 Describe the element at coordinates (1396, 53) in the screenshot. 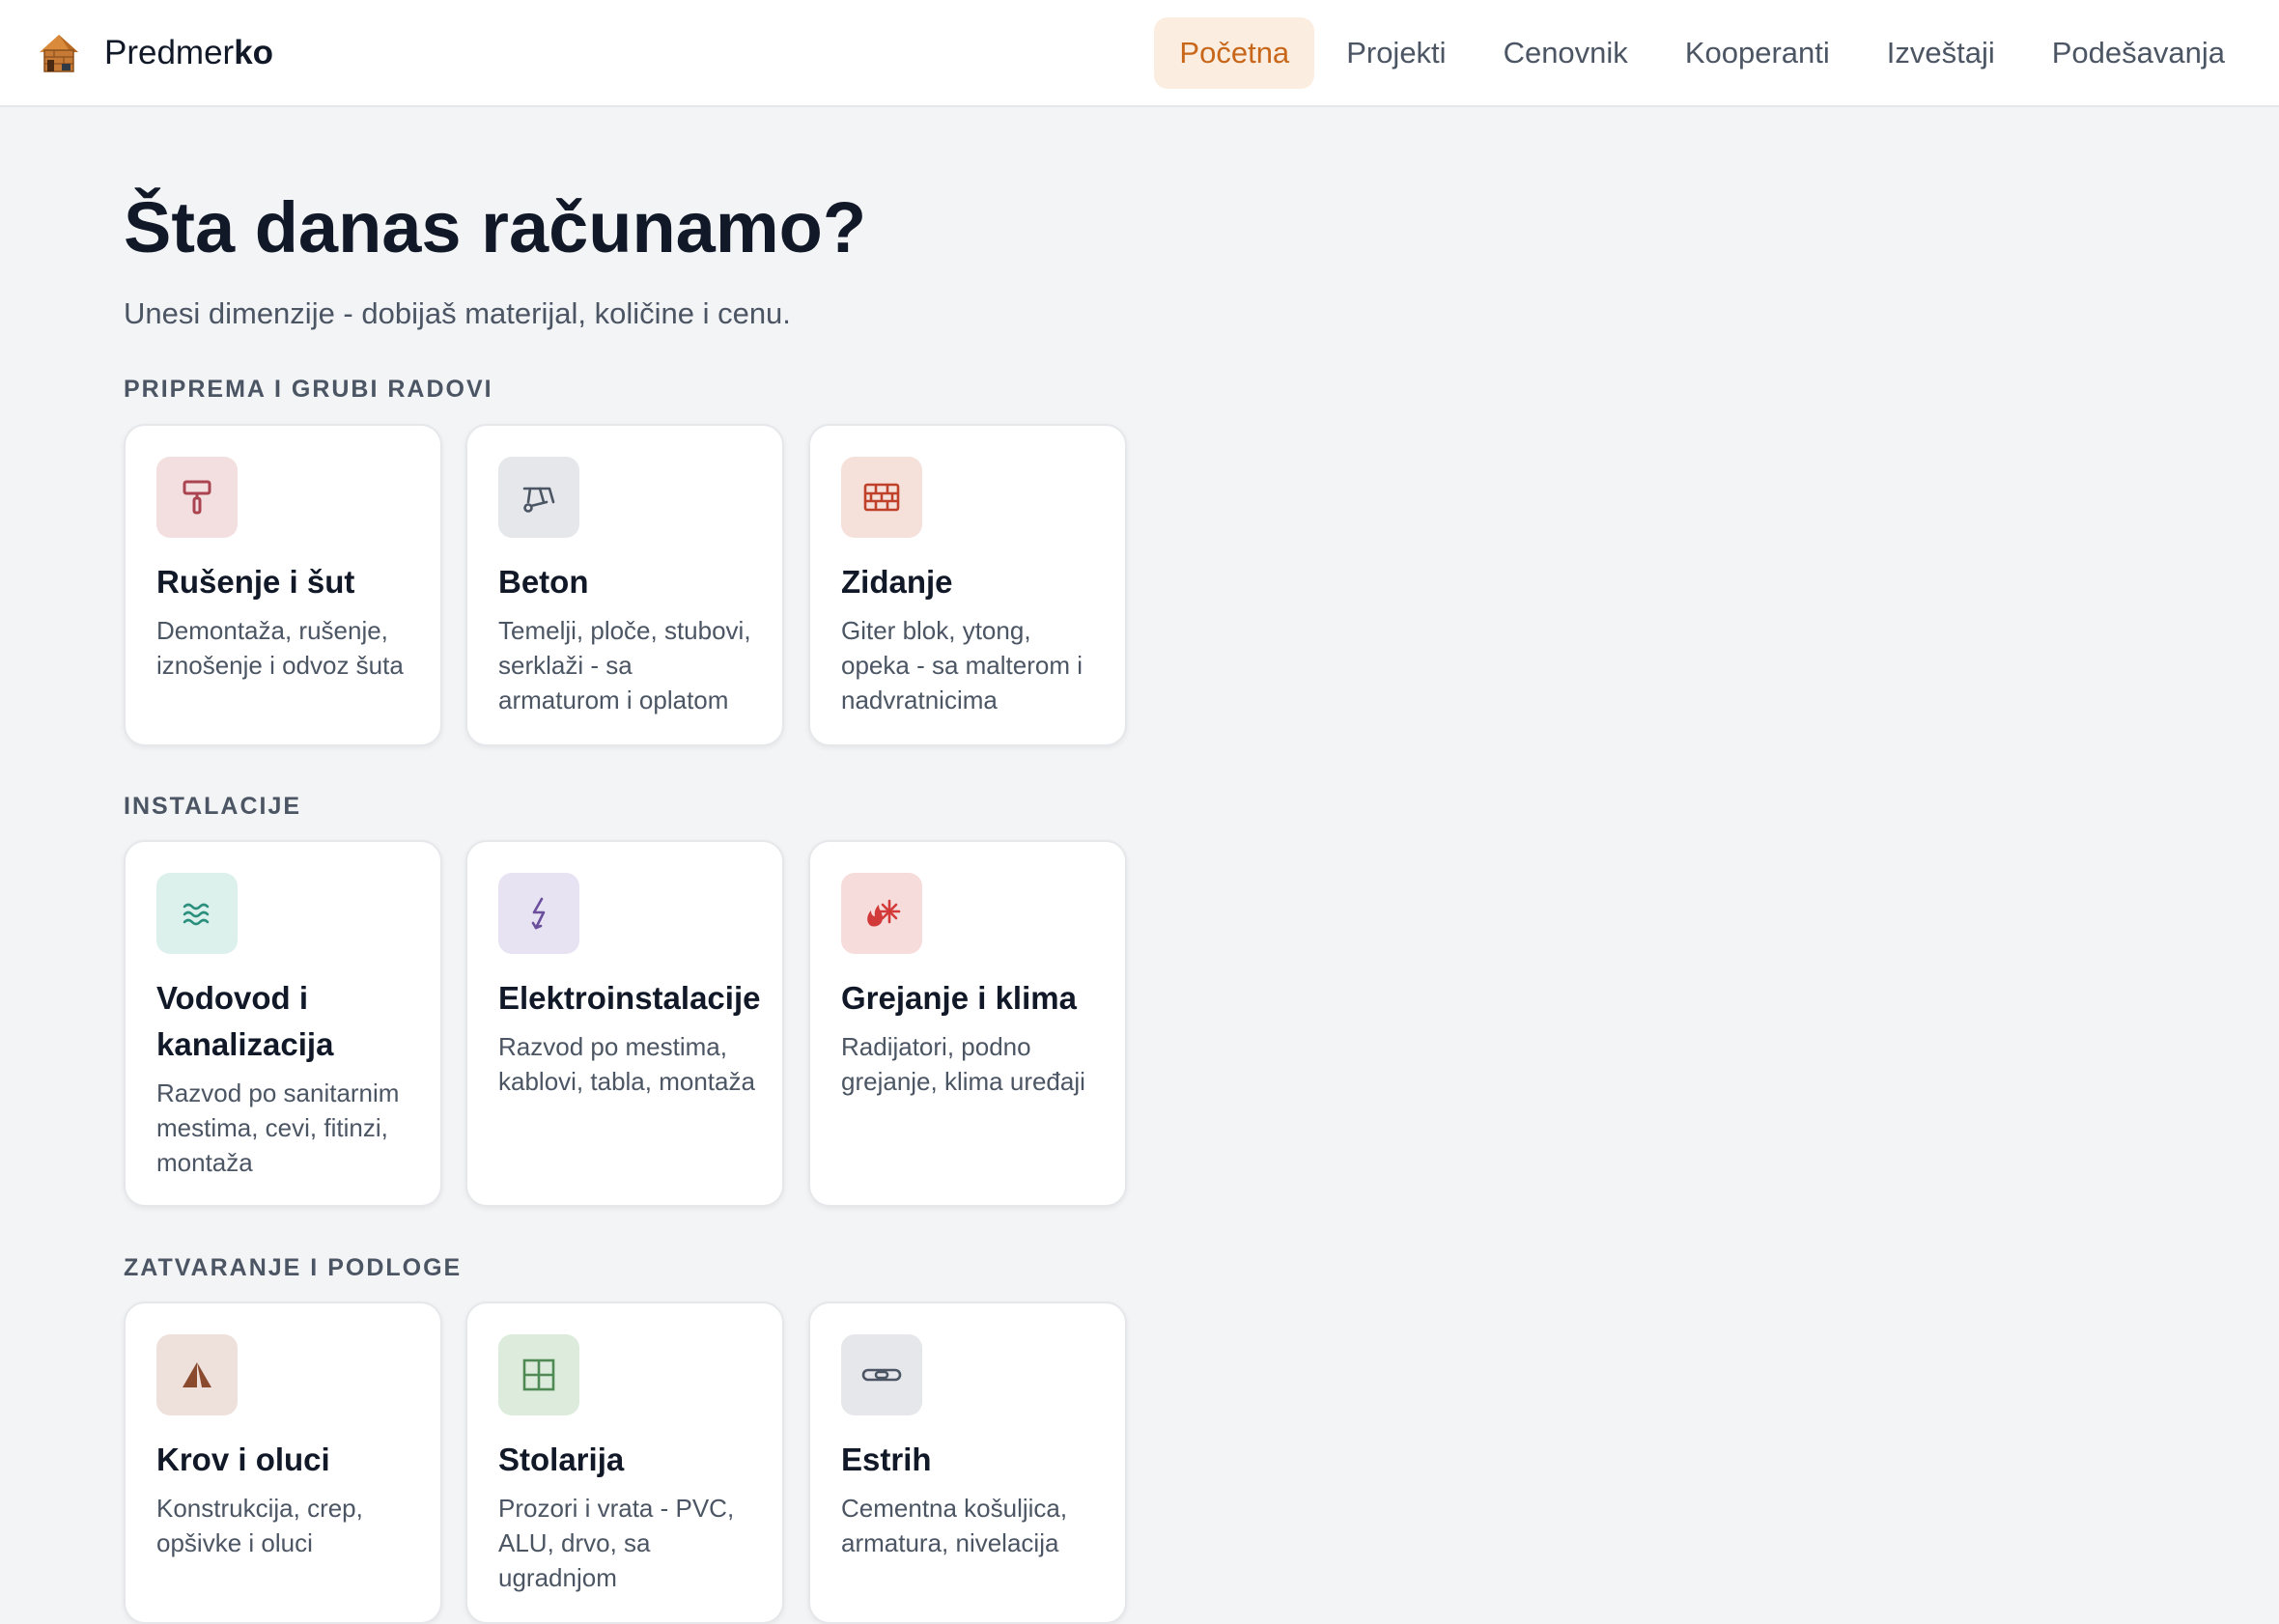

I see `nav-projekti: Projekti` at that location.